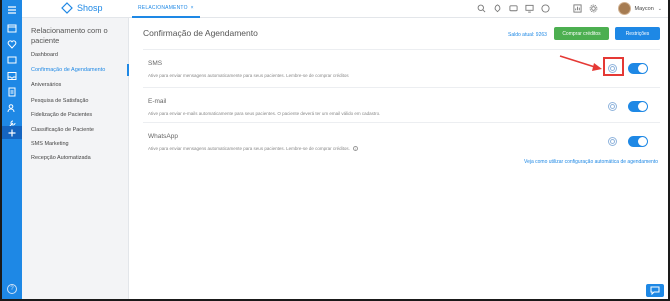 The height and width of the screenshot is (301, 670). Describe the element at coordinates (12, 10) in the screenshot. I see `menu-icon` at that location.